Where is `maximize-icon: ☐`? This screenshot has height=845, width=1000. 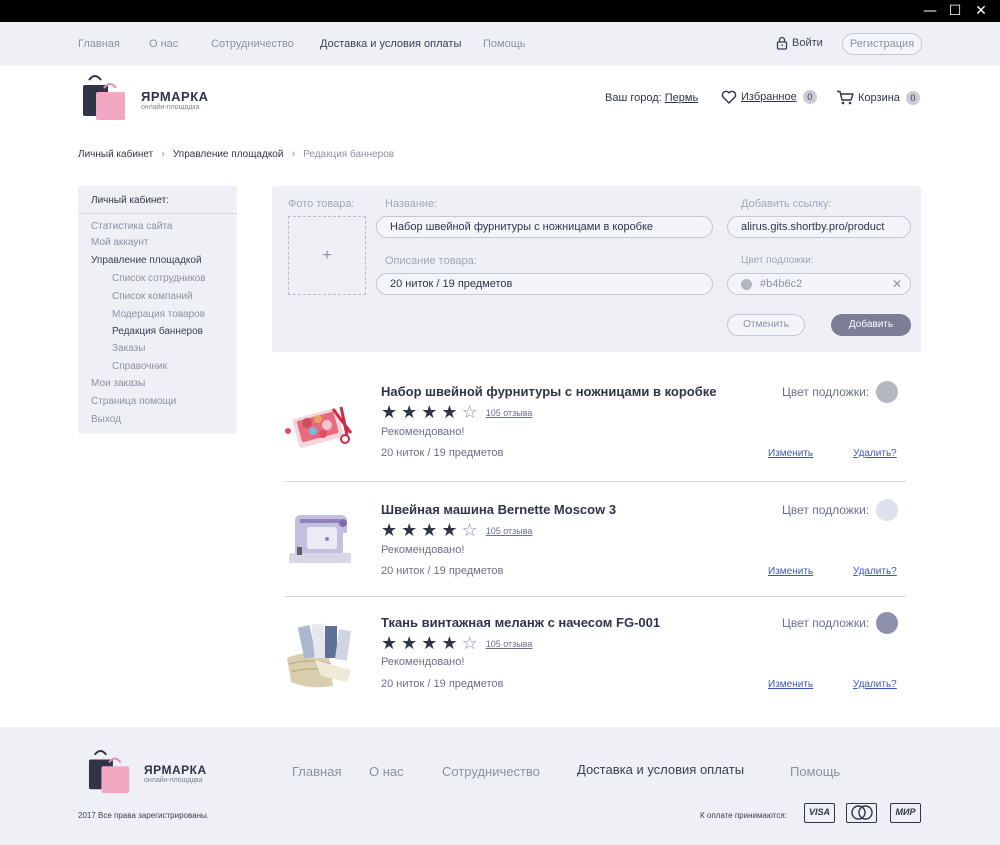 maximize-icon: ☐ is located at coordinates (955, 11).